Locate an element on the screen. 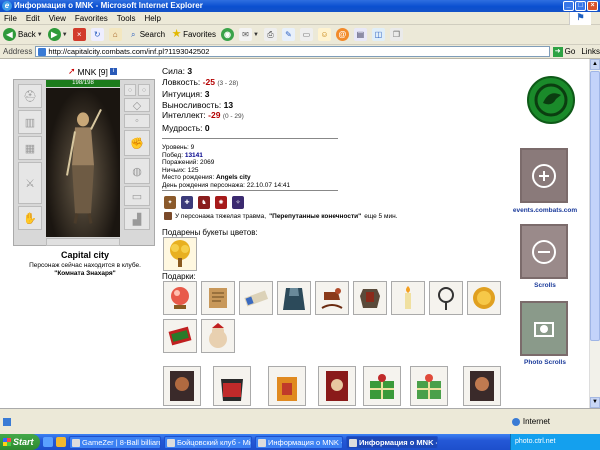 The height and width of the screenshot is (450, 600). menu-favorites: Favorites is located at coordinates (91, 18).